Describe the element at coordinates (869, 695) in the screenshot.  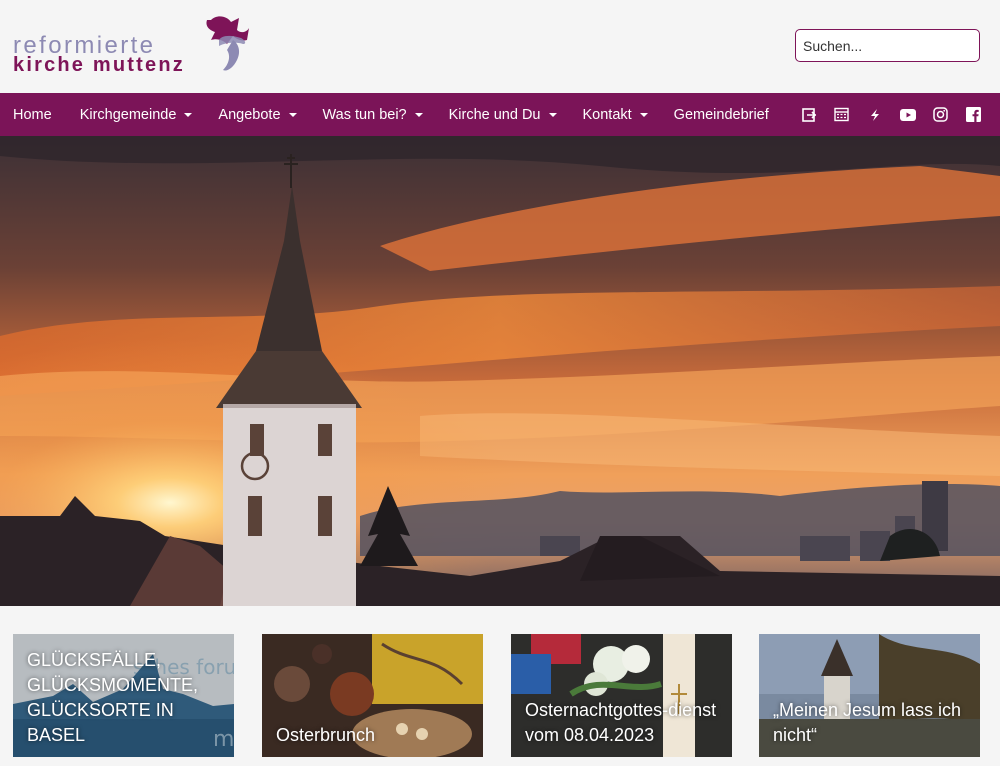
I see `news-card-meinen-jesum: „Meinen Jesum lass ich nicht“` at that location.